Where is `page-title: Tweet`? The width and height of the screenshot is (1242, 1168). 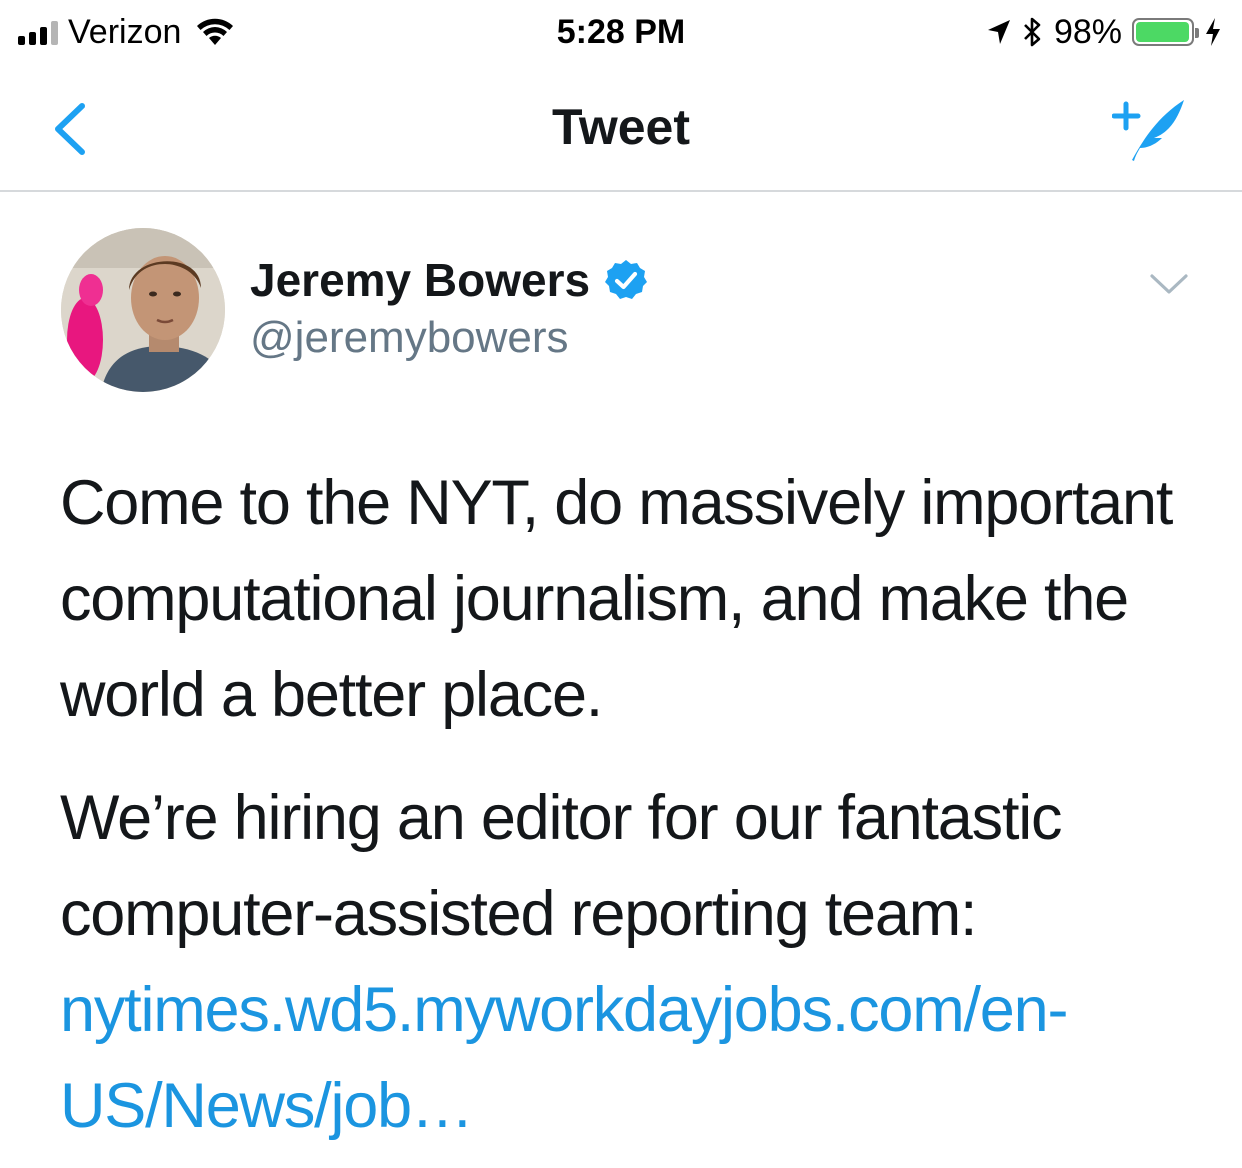 page-title: Tweet is located at coordinates (621, 127).